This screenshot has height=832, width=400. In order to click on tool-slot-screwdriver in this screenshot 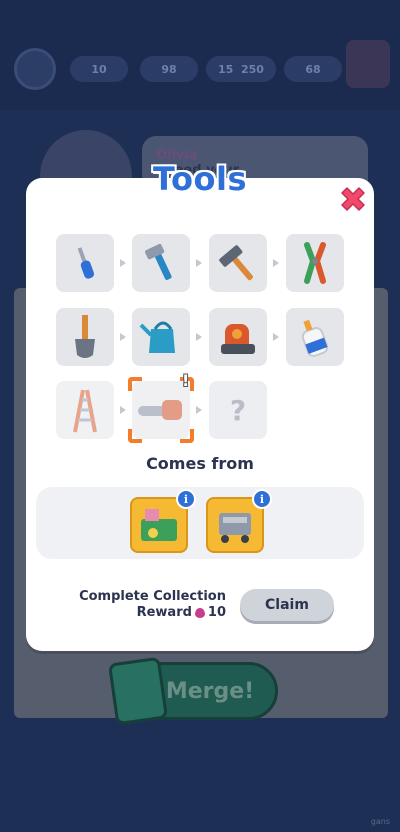, I will do `click(85, 263)`.